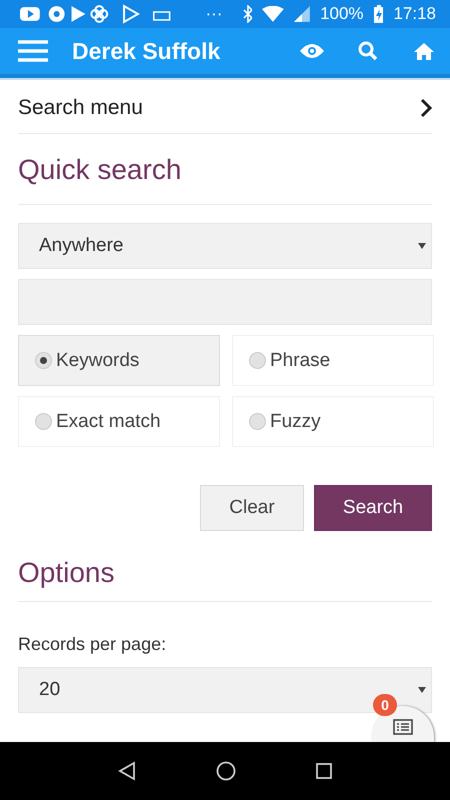 The width and height of the screenshot is (450, 800). Describe the element at coordinates (368, 51) in the screenshot. I see `search-icon` at that location.